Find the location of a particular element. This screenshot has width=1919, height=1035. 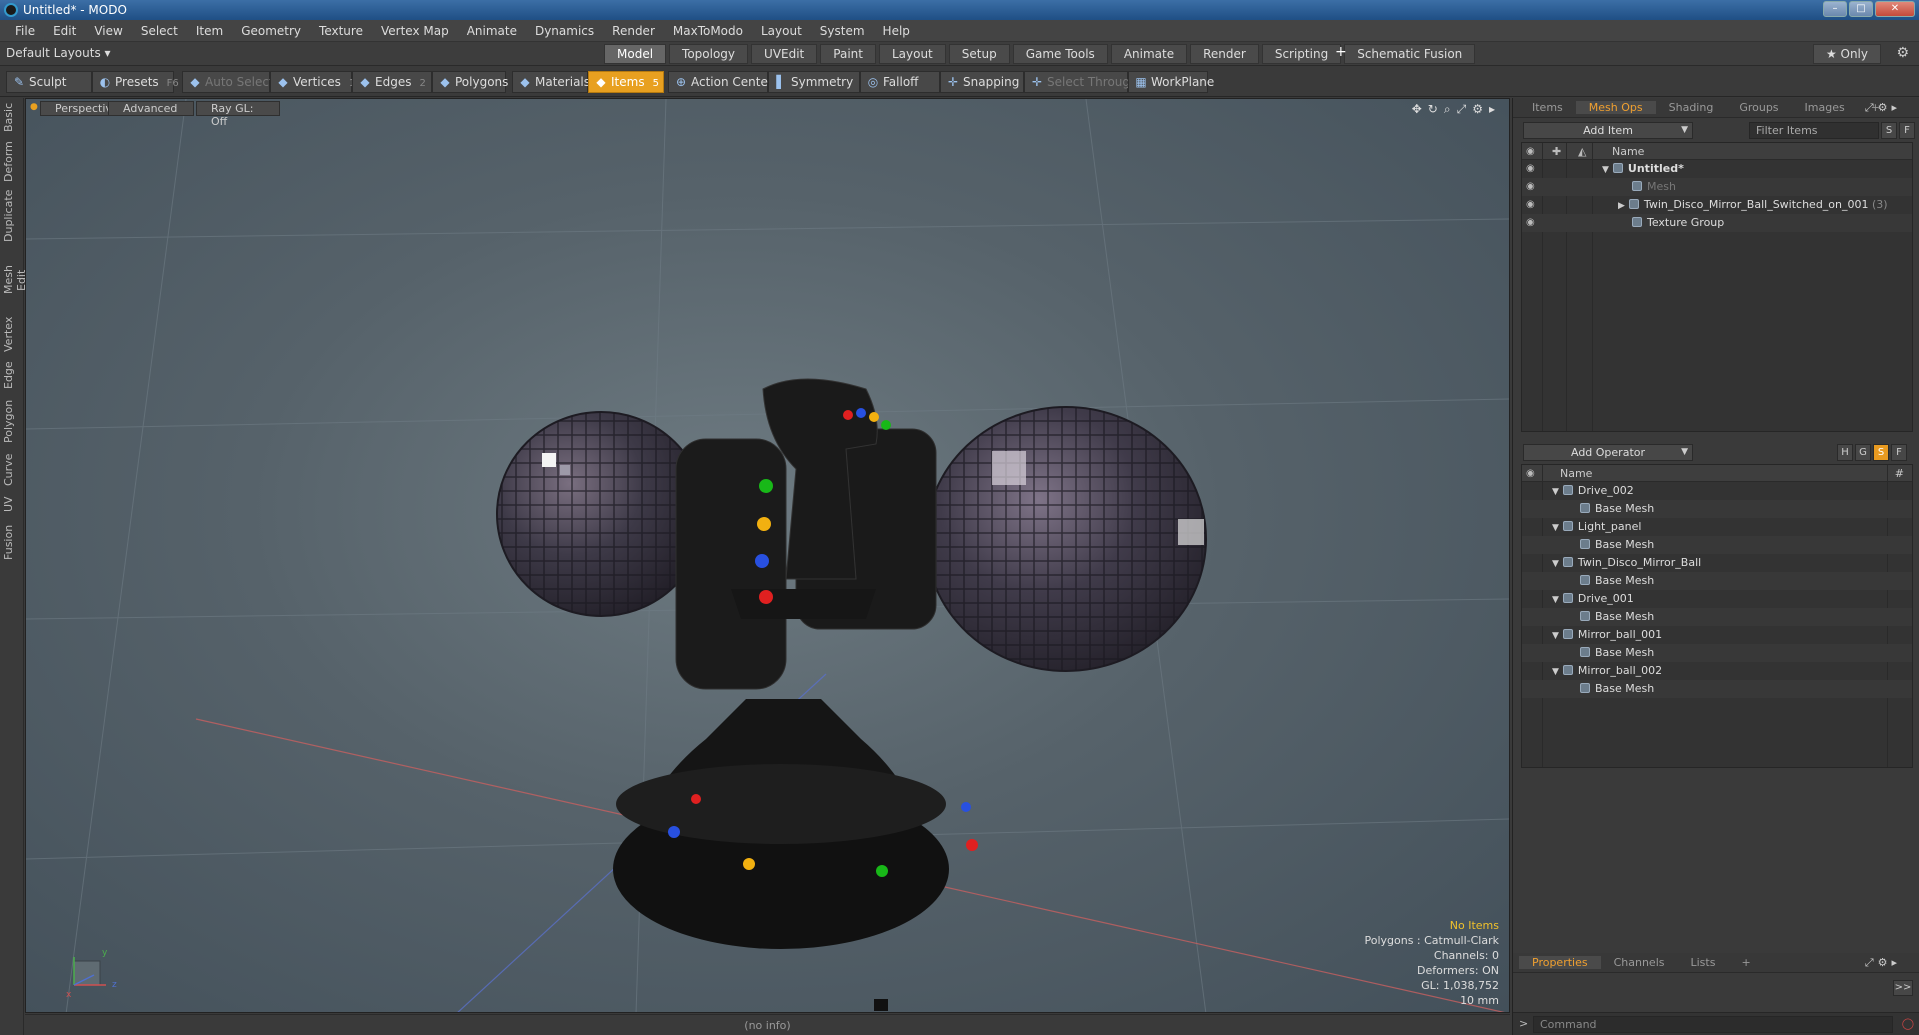

tab-images: Images is located at coordinates (1825, 107).